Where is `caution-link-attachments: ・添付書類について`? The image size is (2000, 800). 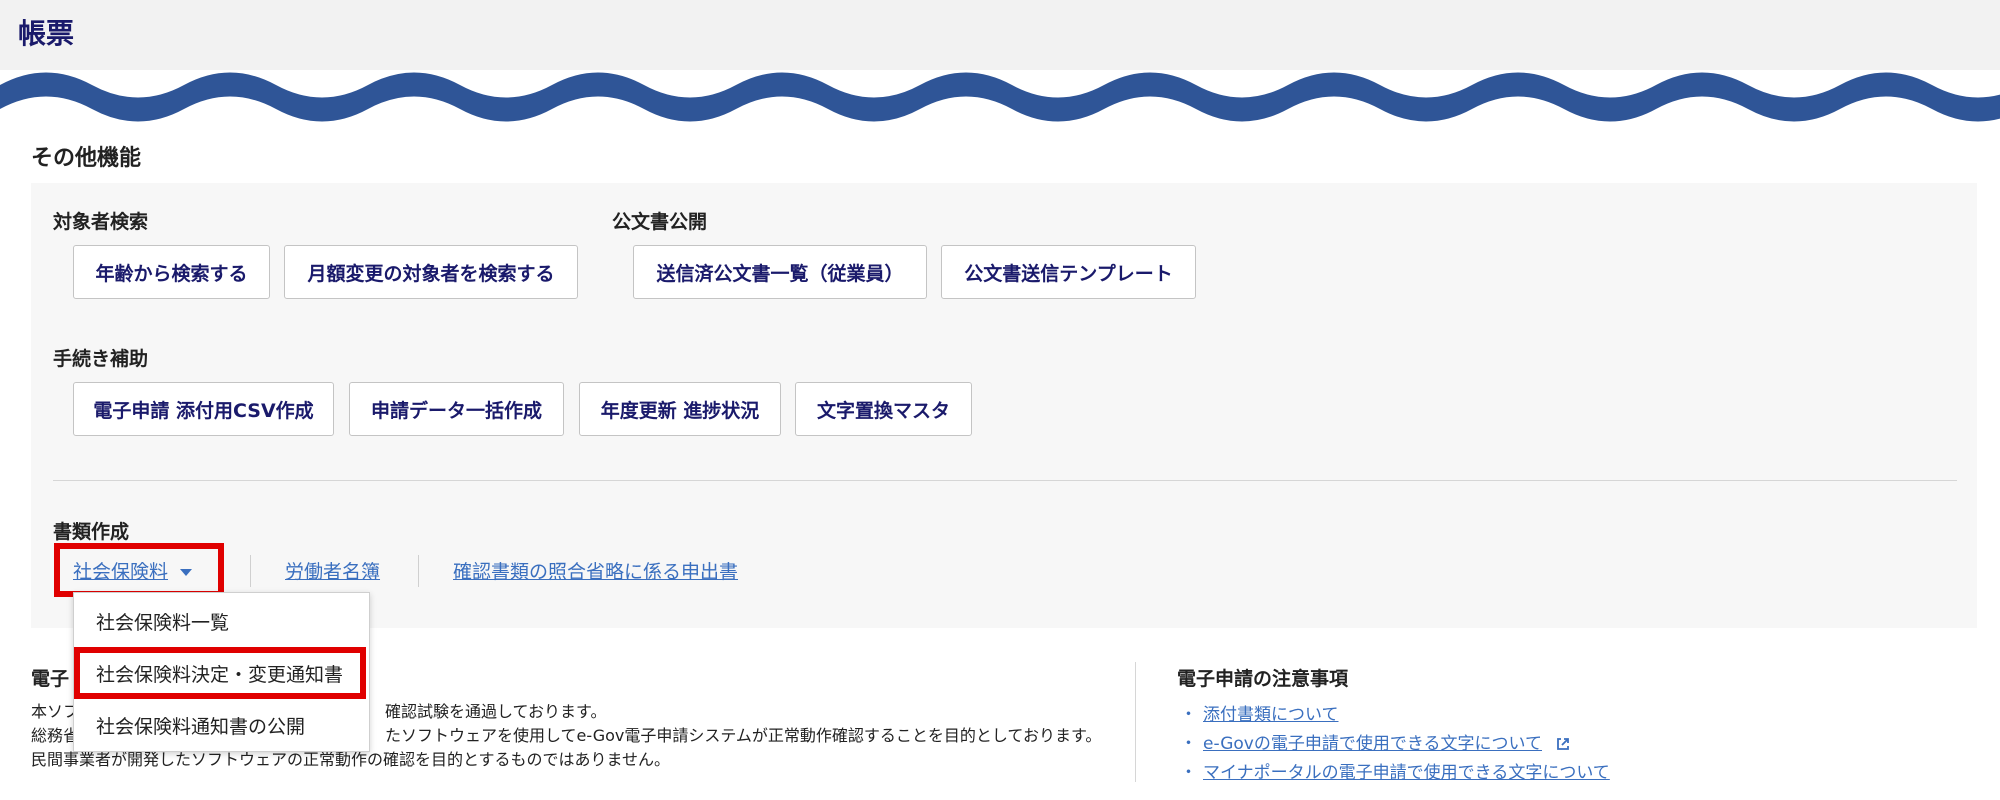
caution-link-attachments: ・添付書類について is located at coordinates (1259, 712).